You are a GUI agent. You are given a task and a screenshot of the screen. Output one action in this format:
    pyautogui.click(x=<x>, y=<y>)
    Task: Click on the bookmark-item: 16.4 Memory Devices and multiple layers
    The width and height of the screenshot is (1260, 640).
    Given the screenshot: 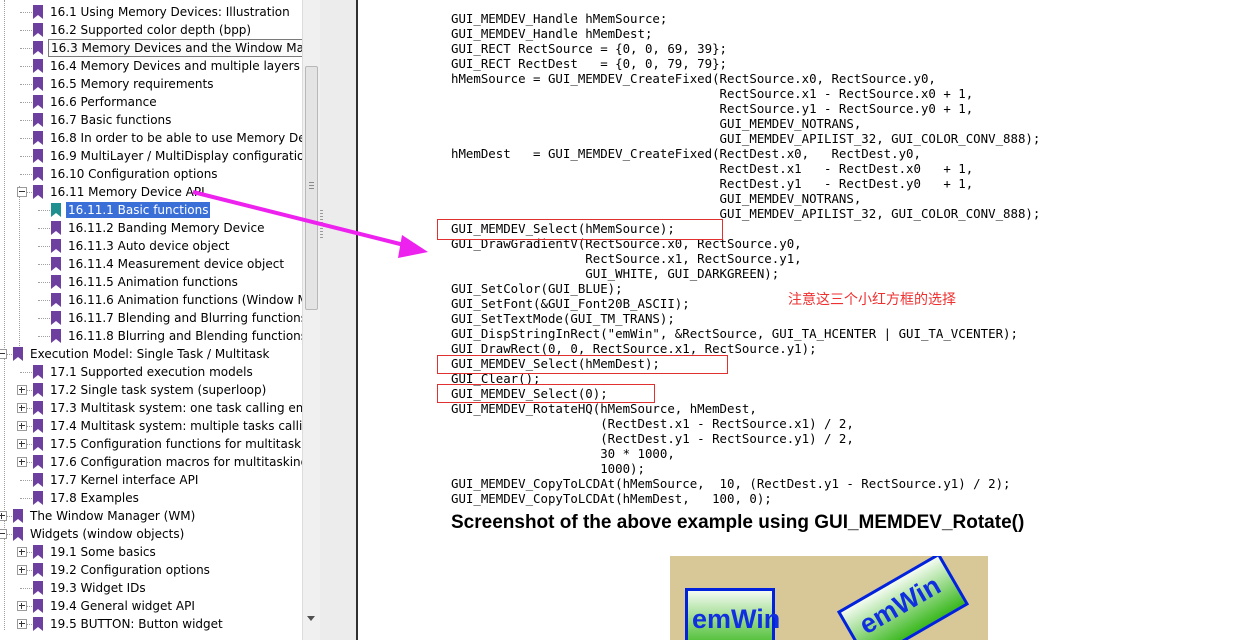 What is the action you would take?
    pyautogui.click(x=151, y=66)
    